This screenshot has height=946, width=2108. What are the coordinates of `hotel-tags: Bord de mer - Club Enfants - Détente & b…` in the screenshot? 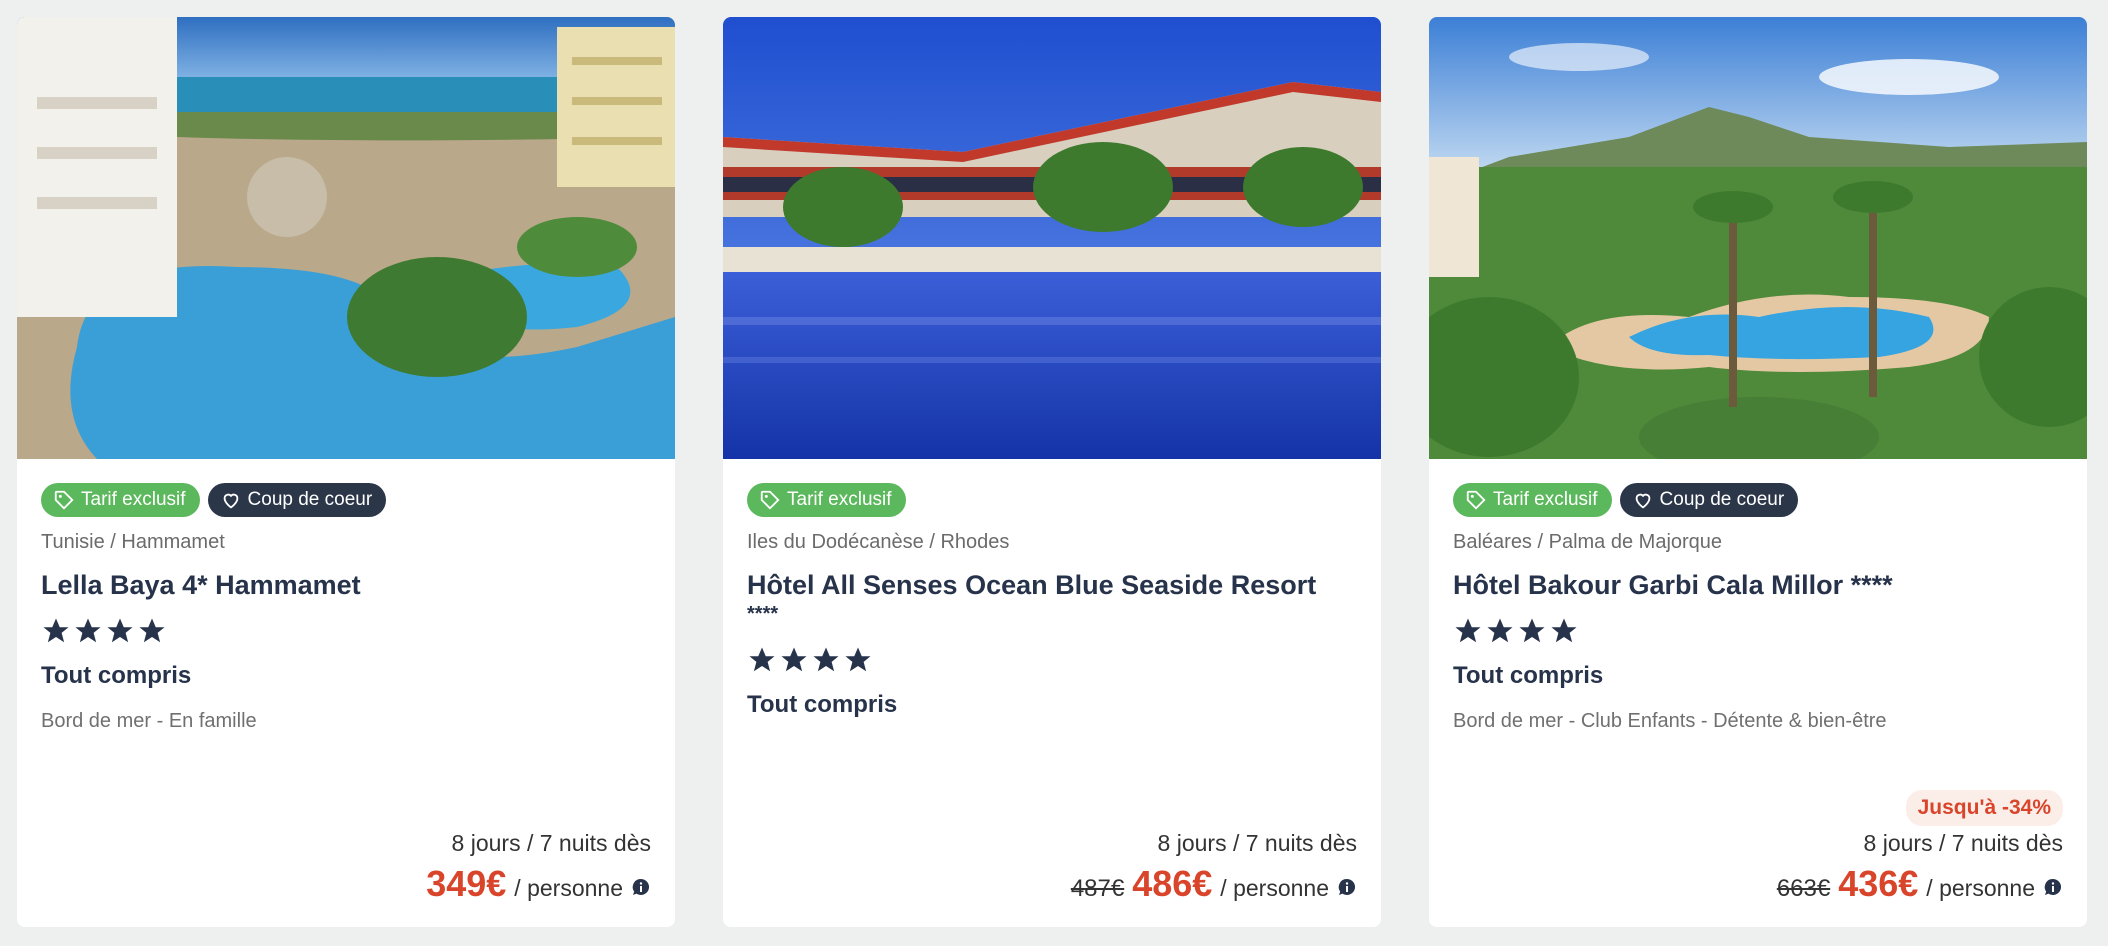 It's located at (1670, 721).